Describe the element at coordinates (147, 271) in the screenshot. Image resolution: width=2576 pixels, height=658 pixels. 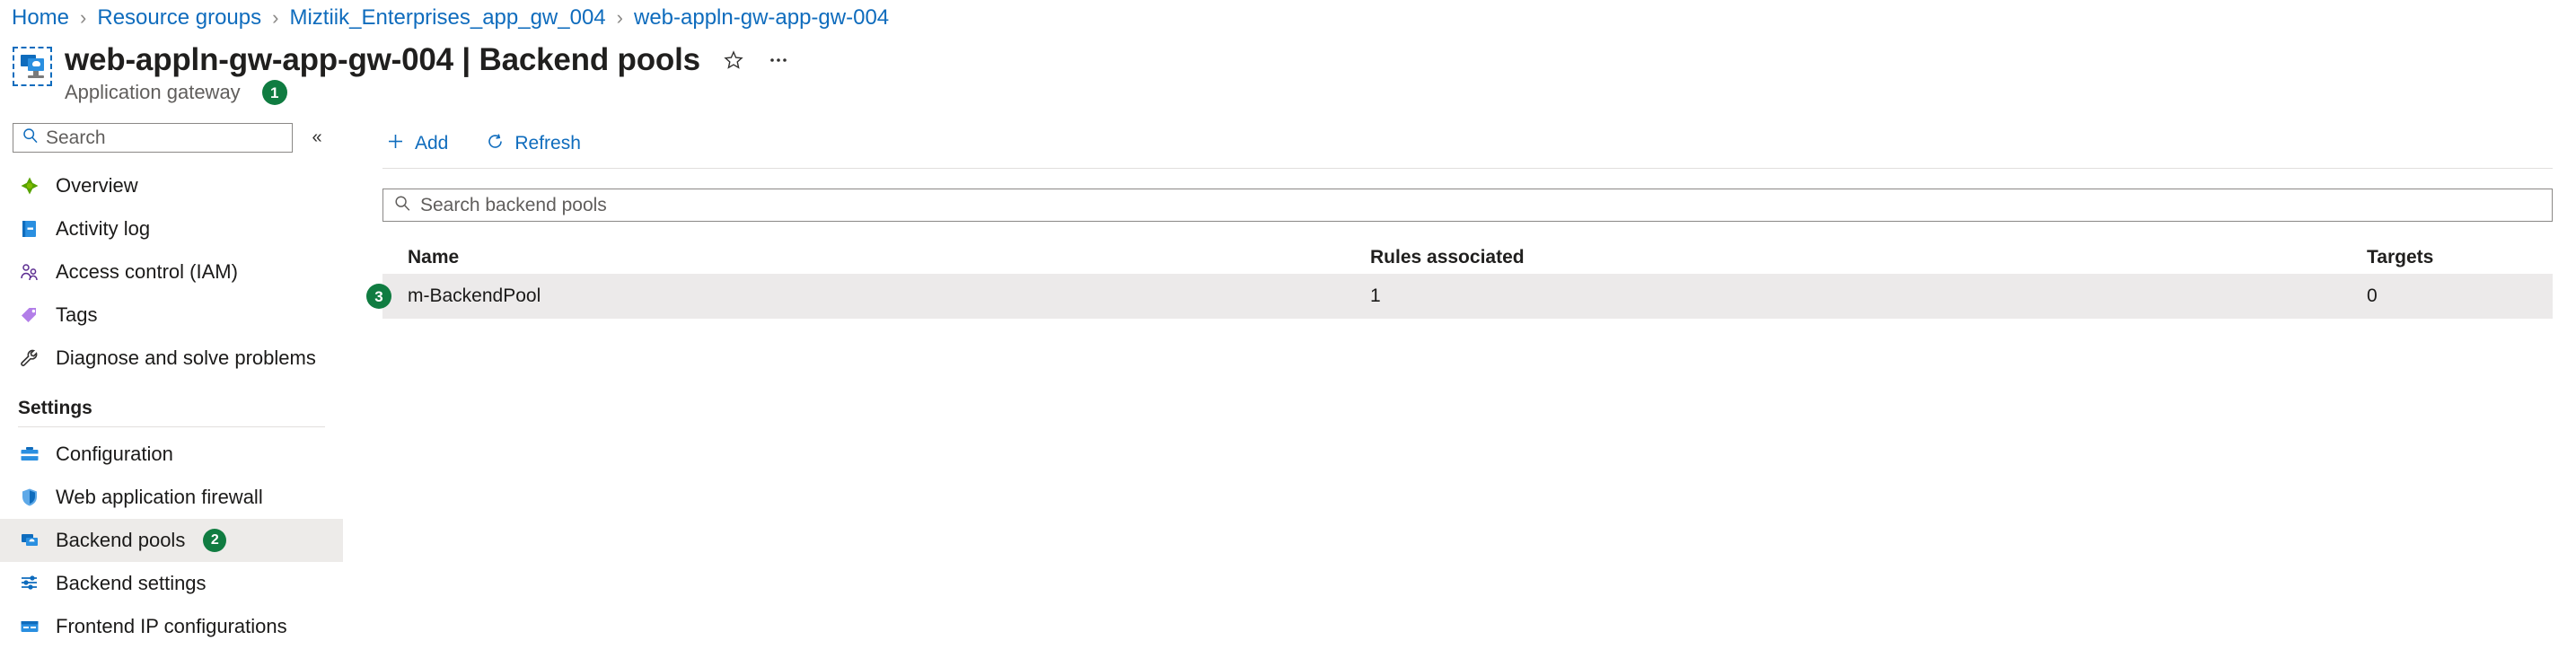
I see `sidebar-item-label: Access control (IAM)` at that location.